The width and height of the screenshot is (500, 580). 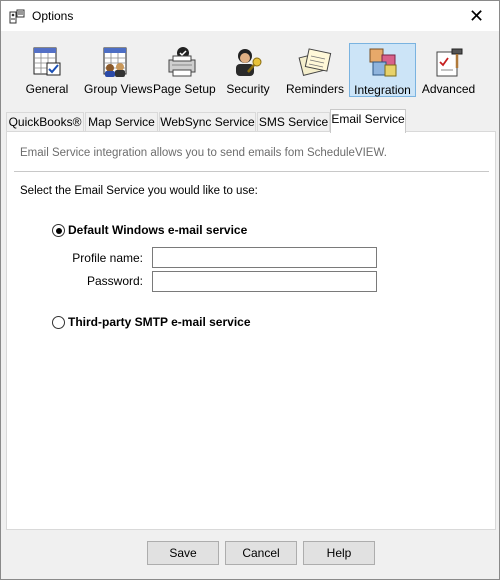 I want to click on integration-cubes-icon, so click(x=382, y=62).